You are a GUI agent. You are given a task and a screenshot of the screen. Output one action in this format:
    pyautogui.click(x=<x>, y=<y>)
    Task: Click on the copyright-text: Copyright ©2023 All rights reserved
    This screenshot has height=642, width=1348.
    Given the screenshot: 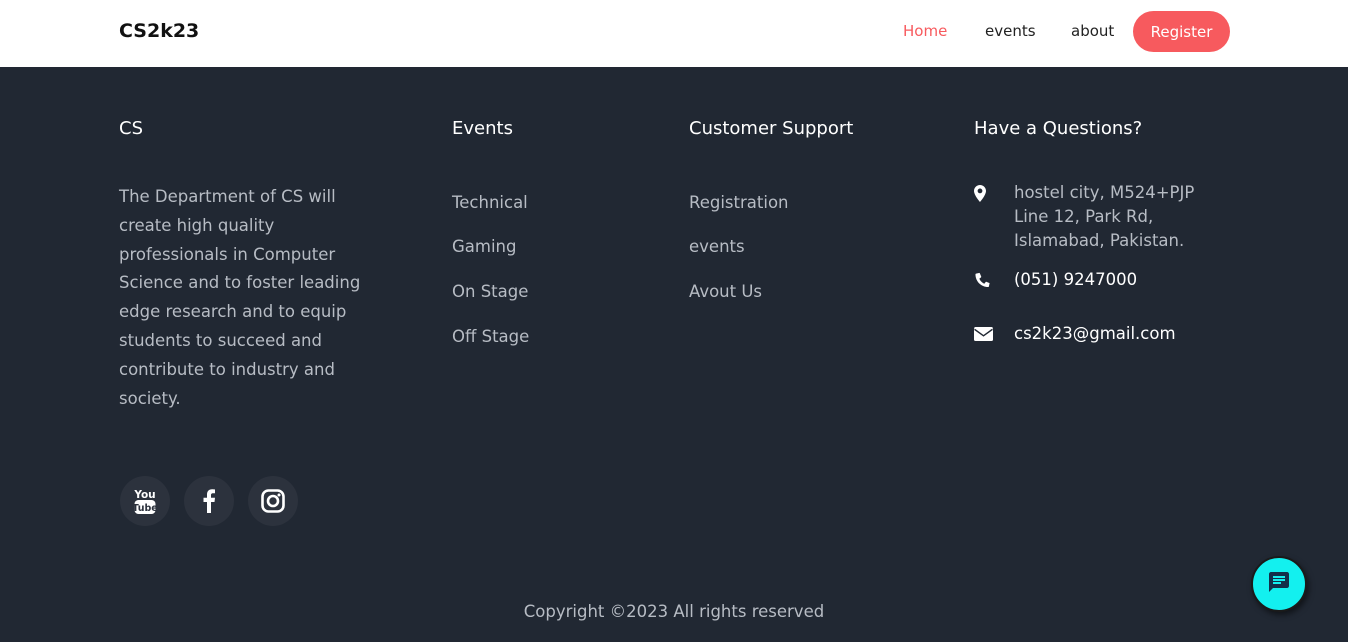 What is the action you would take?
    pyautogui.click(x=674, y=611)
    